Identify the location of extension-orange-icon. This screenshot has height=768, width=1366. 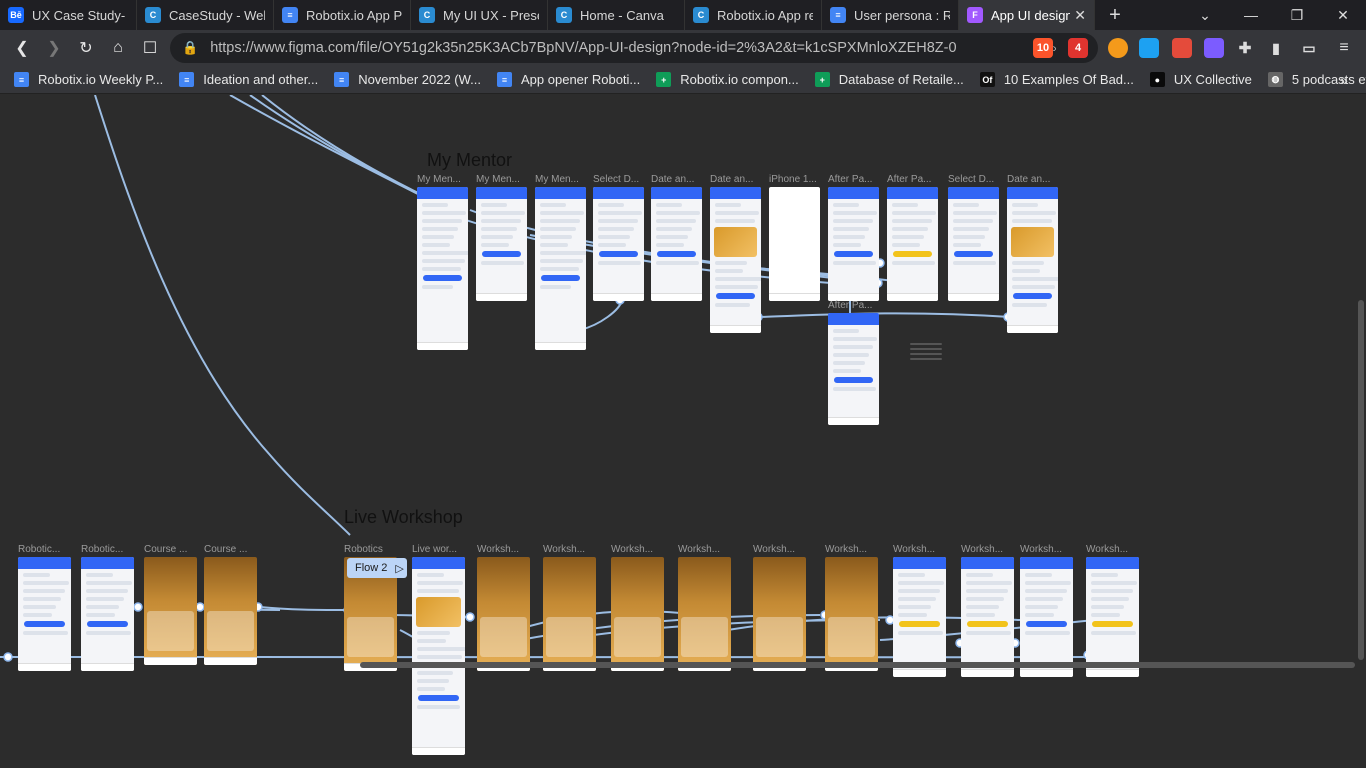
(1118, 48).